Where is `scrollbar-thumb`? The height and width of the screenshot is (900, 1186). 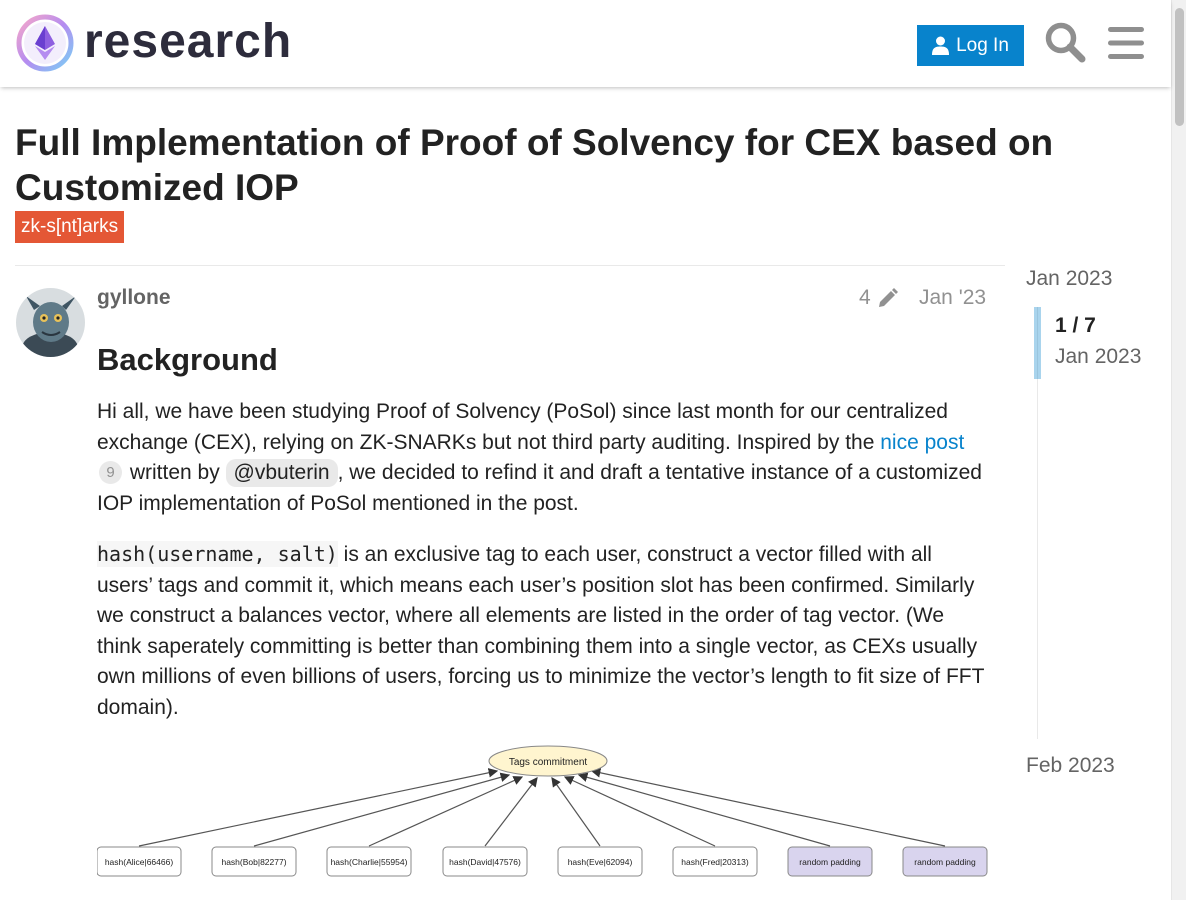
scrollbar-thumb is located at coordinates (1179, 67).